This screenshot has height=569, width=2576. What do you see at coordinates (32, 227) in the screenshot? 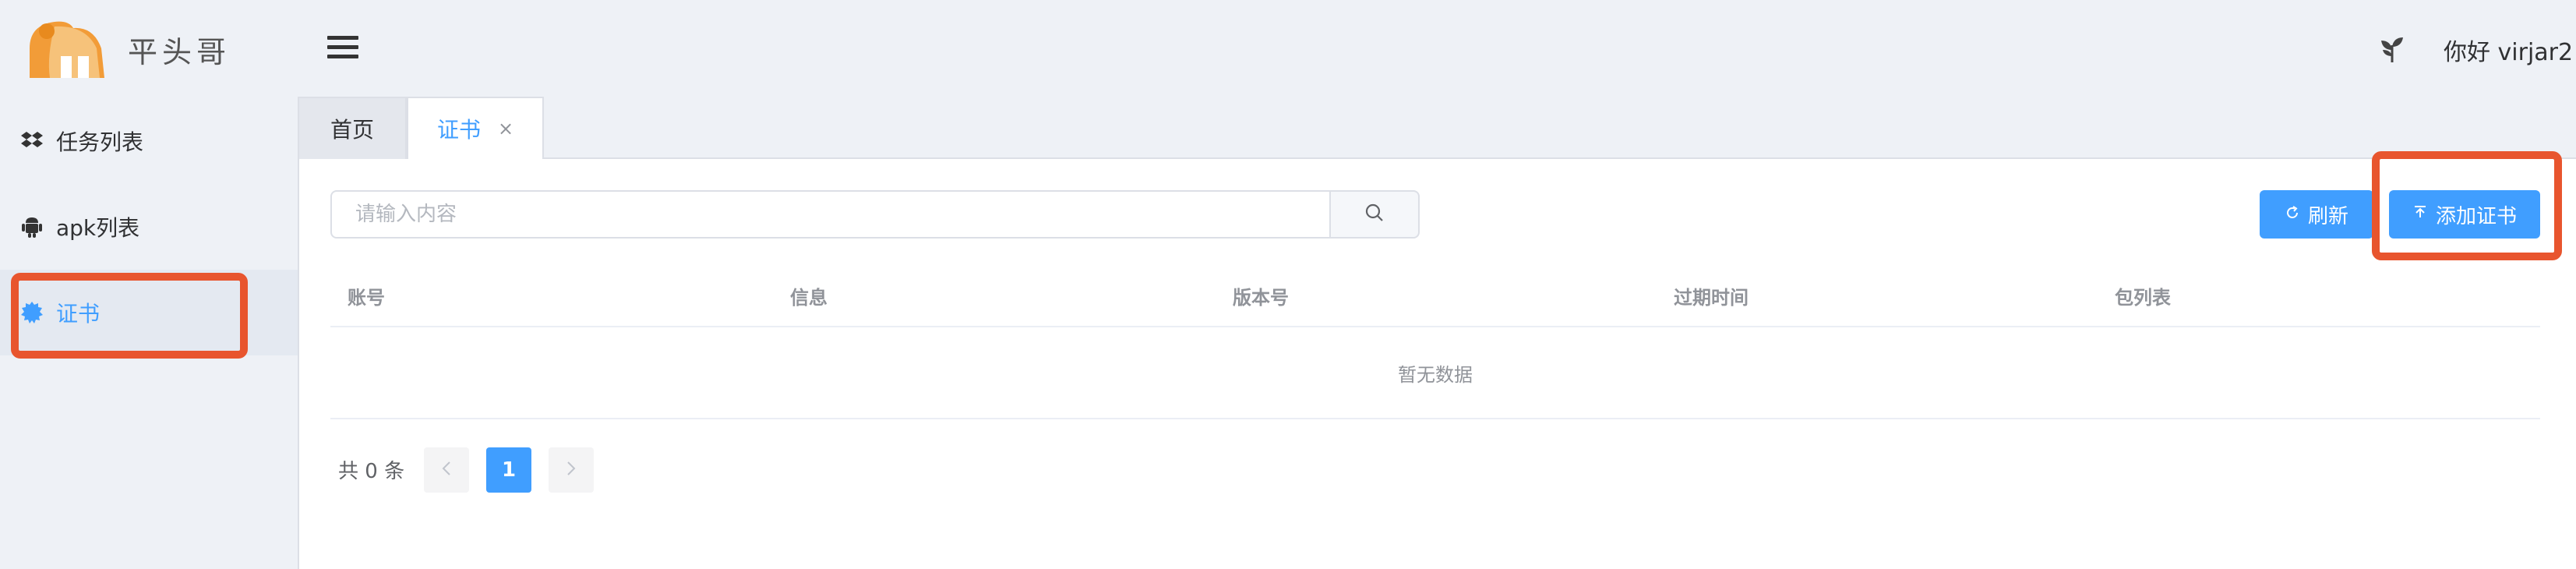
I see `android-icon` at bounding box center [32, 227].